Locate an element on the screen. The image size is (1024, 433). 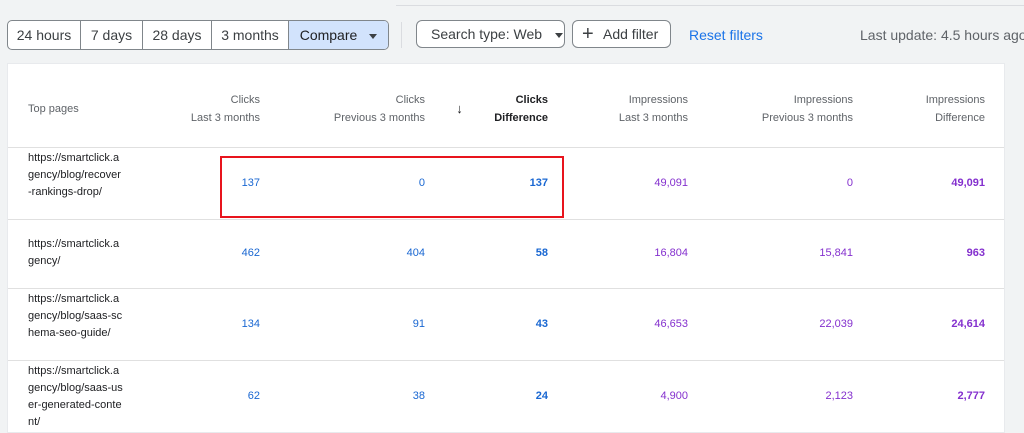
compare-button: Compare is located at coordinates (338, 35).